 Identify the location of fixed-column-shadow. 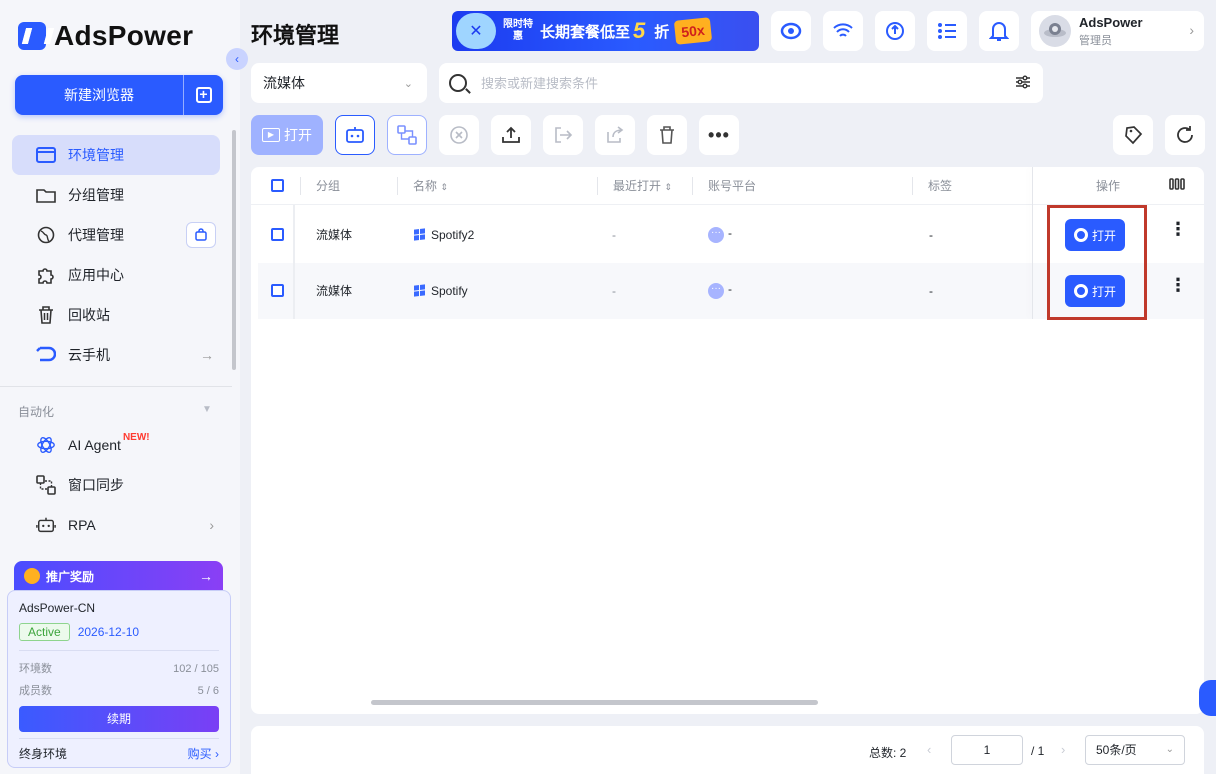
(294, 262).